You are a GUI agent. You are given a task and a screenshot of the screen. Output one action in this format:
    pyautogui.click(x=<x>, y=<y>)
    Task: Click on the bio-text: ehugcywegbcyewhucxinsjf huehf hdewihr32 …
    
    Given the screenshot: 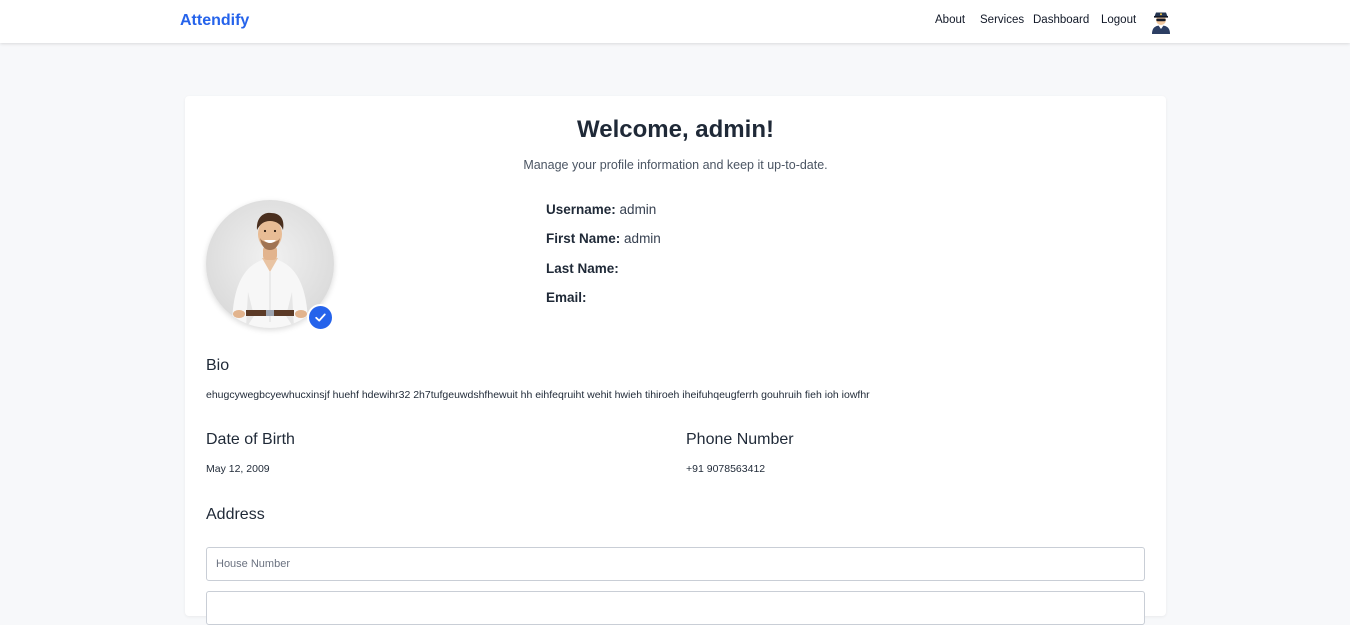 What is the action you would take?
    pyautogui.click(x=538, y=395)
    